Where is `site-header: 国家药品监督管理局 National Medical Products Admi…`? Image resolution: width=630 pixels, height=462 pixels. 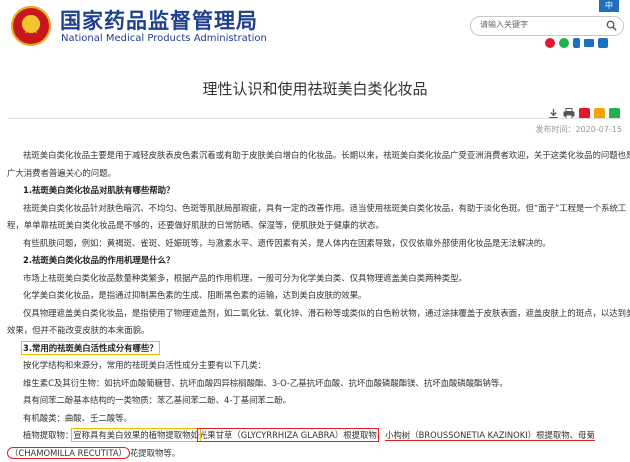 site-header: 国家药品监督管理局 National Medical Products Admi… is located at coordinates (315, 29).